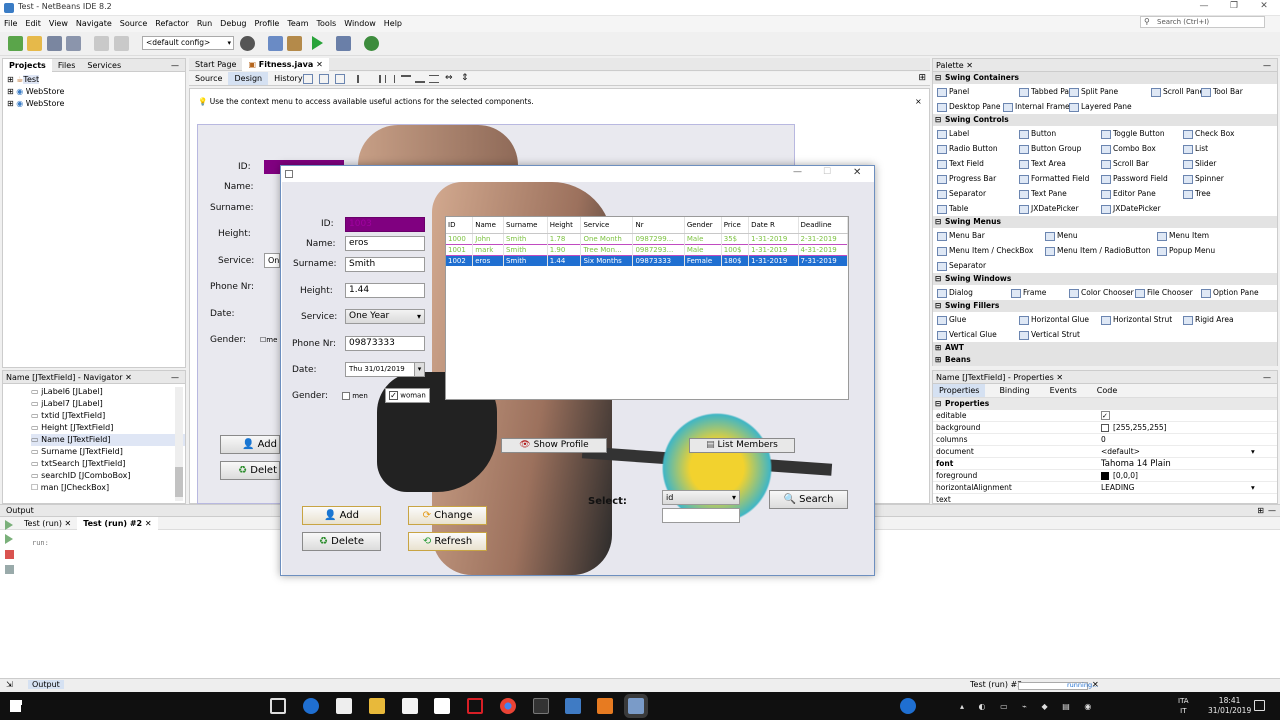 This screenshot has width=1280, height=720. What do you see at coordinates (108, 464) in the screenshot?
I see `nav-item: ▭ txtSearch [JTextField]` at bounding box center [108, 464].